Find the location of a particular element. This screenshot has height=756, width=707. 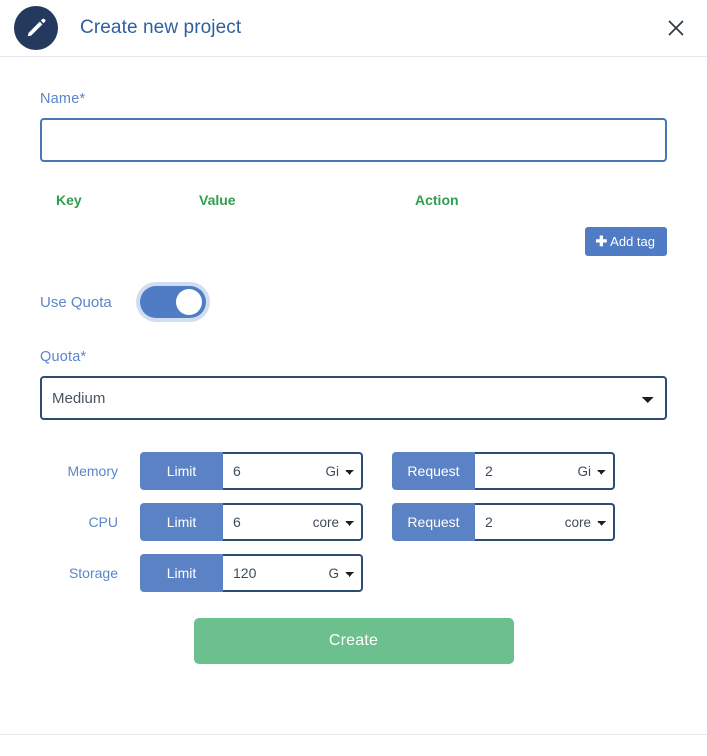

tag-table-header-row: Key Value Action is located at coordinates (353, 200).